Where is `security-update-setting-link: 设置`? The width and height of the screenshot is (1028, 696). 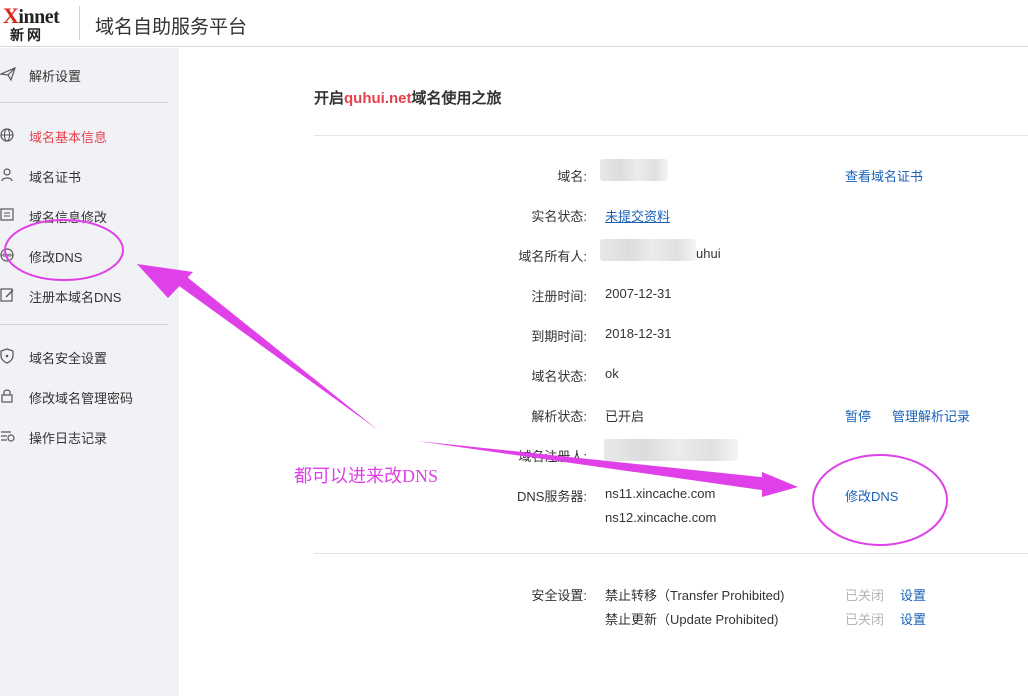 security-update-setting-link: 设置 is located at coordinates (913, 618).